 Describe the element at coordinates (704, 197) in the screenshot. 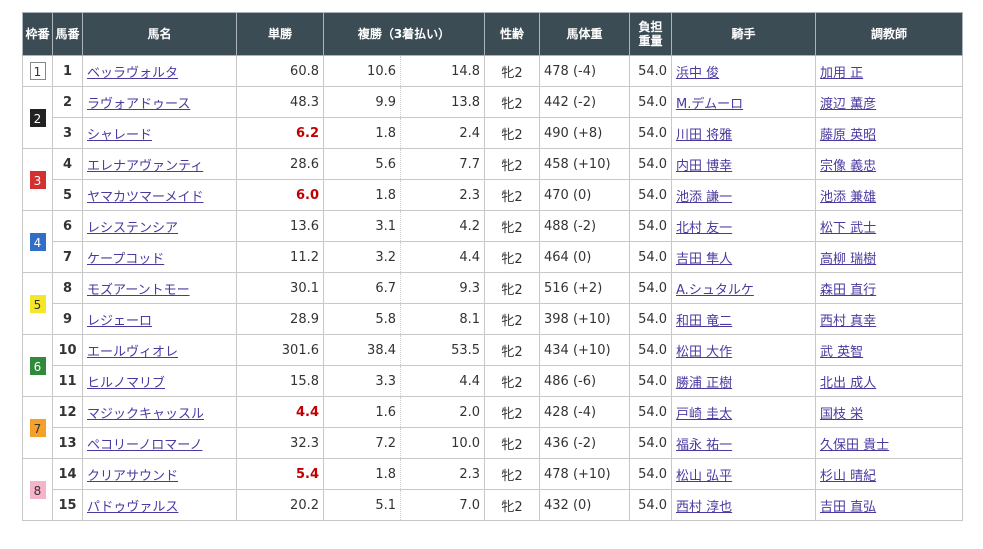

I see `jockey-link: 池添 謙一` at that location.